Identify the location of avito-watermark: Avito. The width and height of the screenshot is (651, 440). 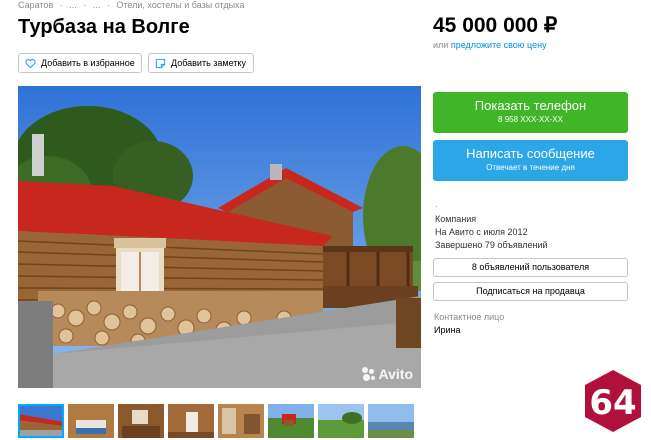
(387, 374).